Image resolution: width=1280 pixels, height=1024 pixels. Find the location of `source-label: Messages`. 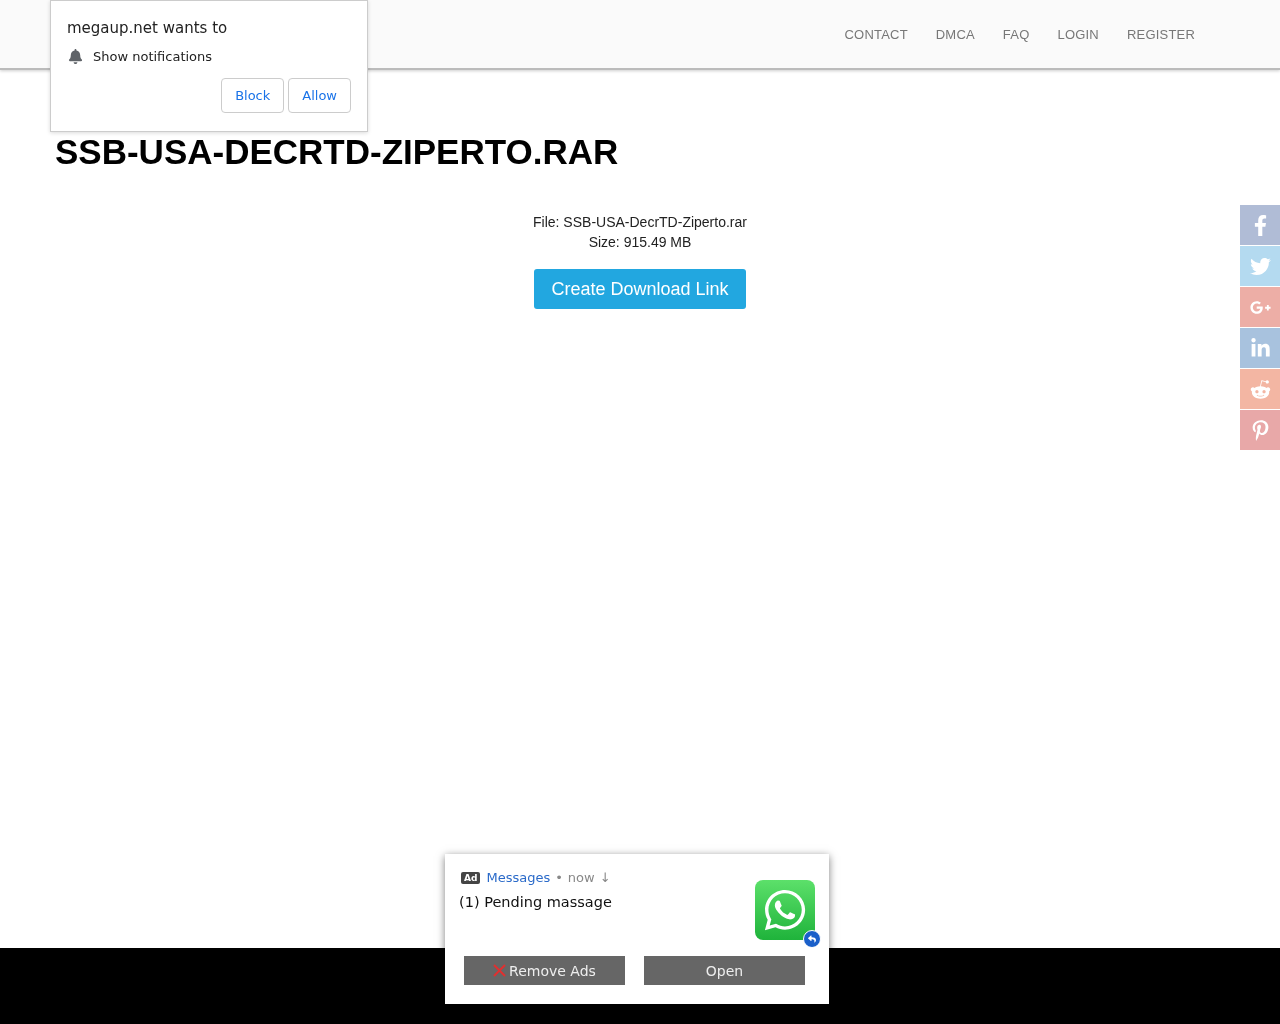

source-label: Messages is located at coordinates (518, 877).